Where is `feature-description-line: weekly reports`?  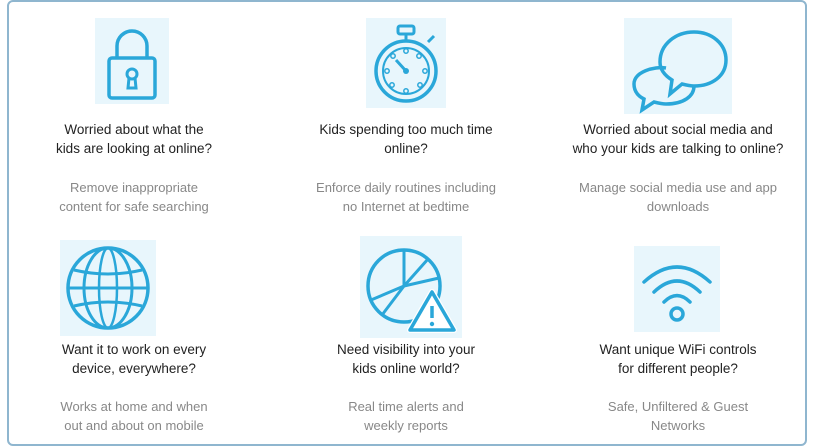 feature-description-line: weekly reports is located at coordinates (406, 425).